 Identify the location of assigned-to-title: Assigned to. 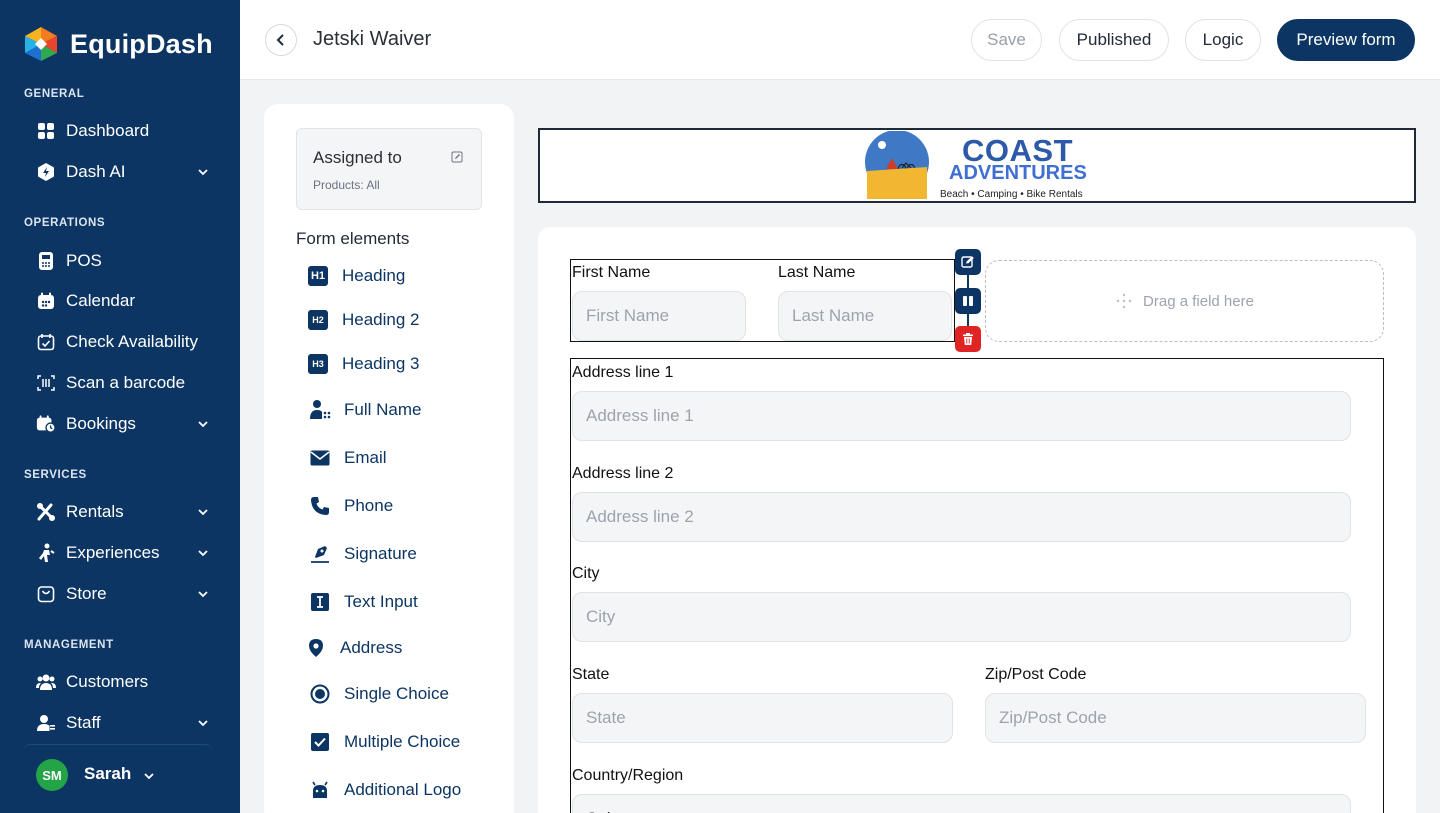
(357, 157).